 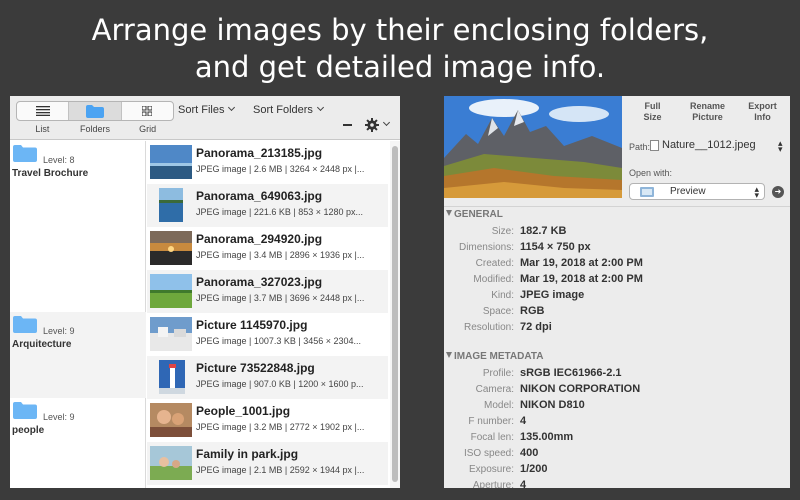 I want to click on list-label: List, so click(x=42, y=129).